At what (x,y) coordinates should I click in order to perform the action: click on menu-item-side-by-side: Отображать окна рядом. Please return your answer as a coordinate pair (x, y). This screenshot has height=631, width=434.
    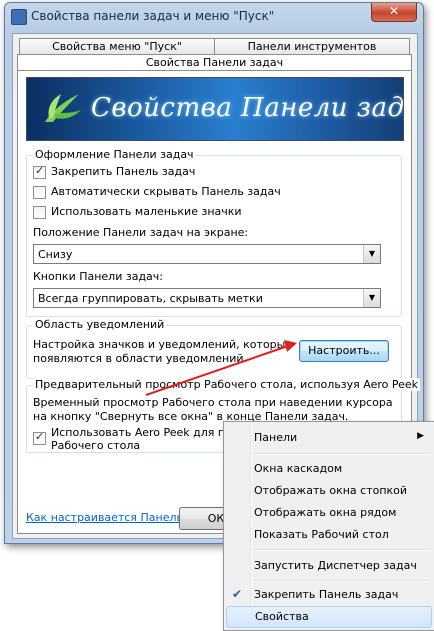
    Looking at the image, I should click on (329, 513).